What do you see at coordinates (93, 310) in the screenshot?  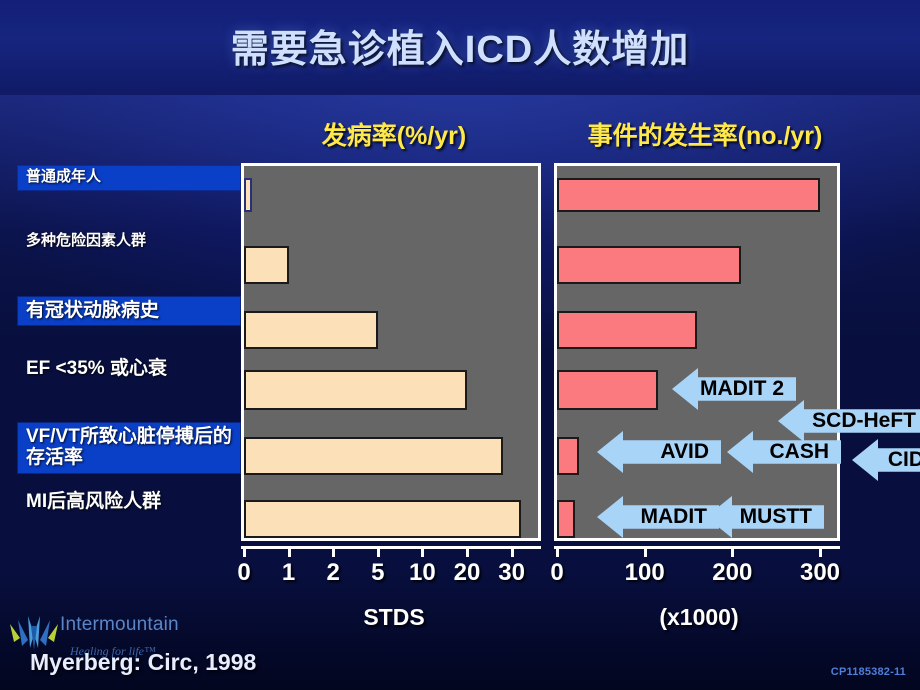 I see `row-label-line: 有冠状动脉病史` at bounding box center [93, 310].